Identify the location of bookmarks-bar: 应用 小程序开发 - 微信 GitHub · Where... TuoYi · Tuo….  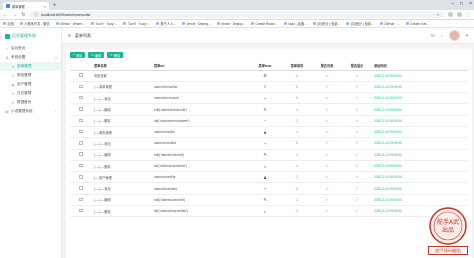
(237, 24).